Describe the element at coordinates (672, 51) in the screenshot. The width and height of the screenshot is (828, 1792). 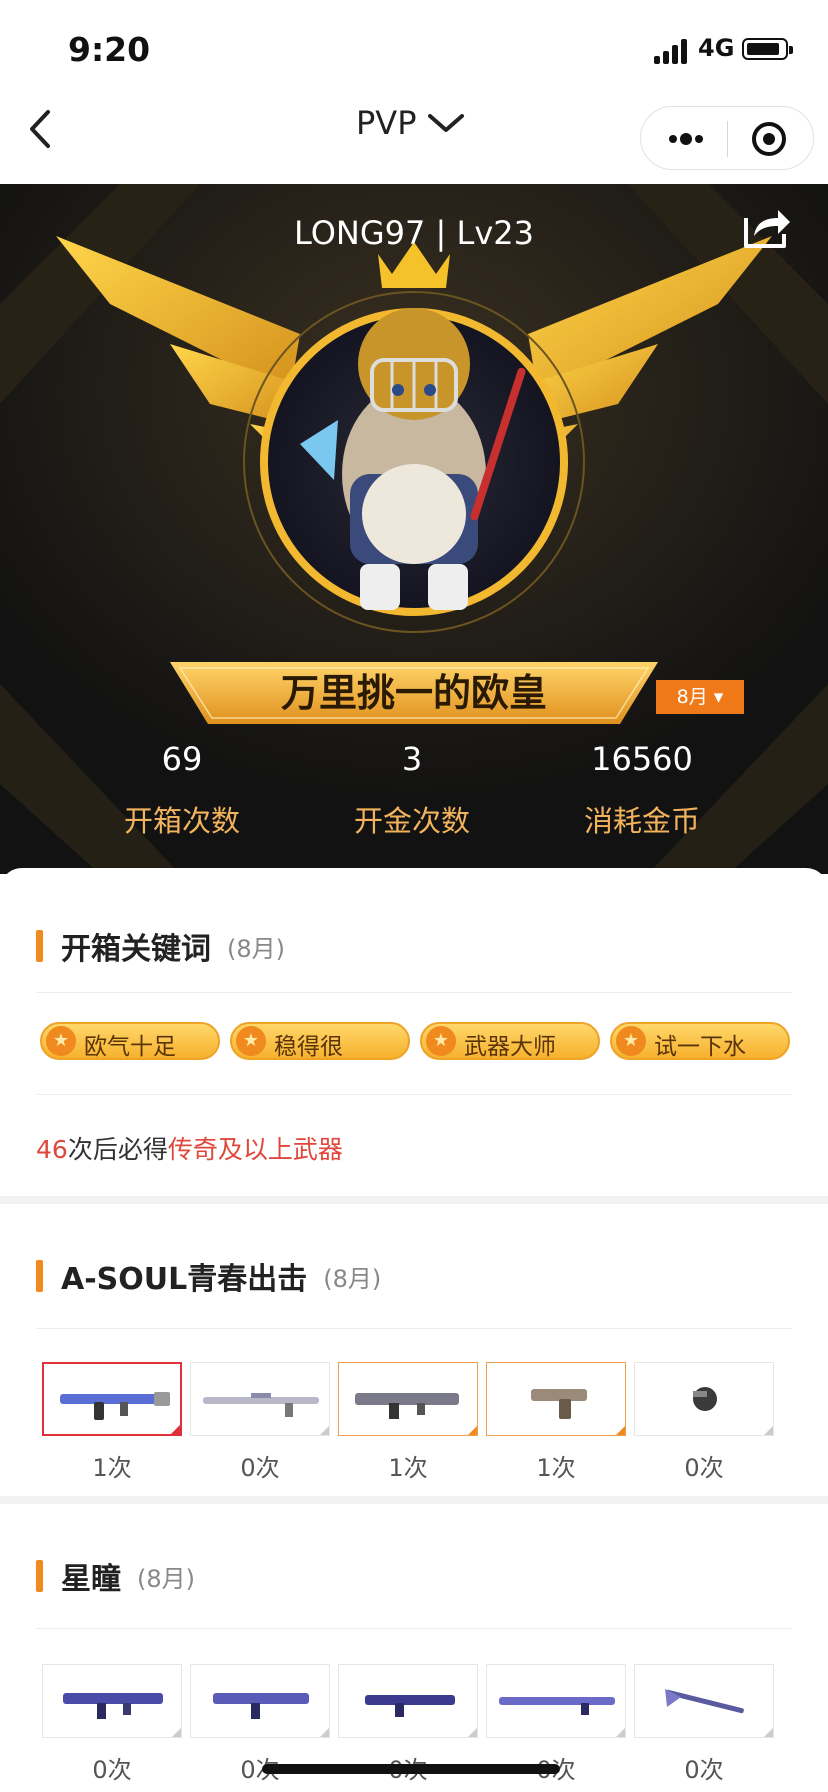
I see `signal-icon` at that location.